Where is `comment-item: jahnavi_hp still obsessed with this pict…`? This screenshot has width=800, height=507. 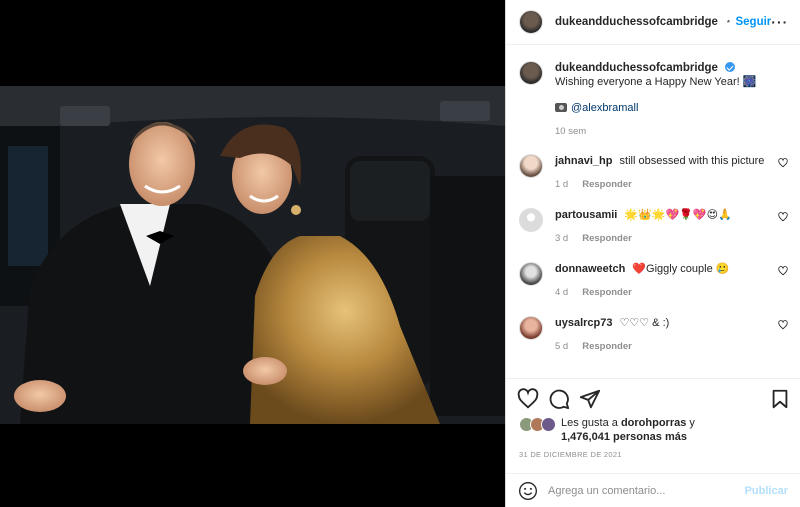
comment-item: jahnavi_hp still obsessed with this pict… is located at coordinates (653, 173).